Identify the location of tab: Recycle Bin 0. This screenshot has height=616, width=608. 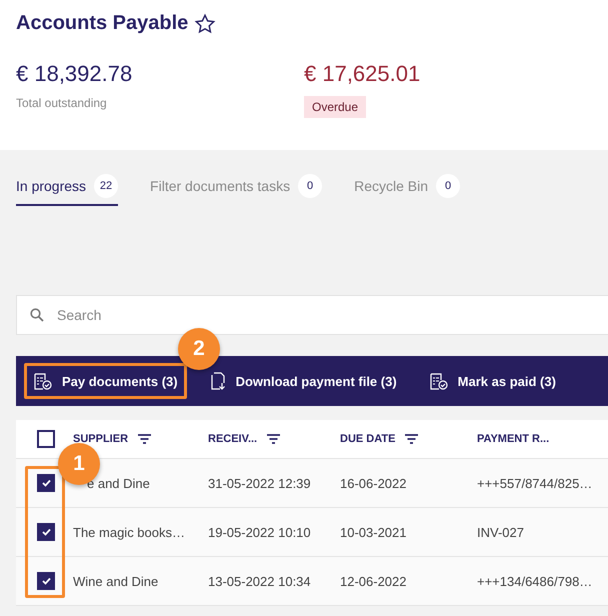
(407, 190).